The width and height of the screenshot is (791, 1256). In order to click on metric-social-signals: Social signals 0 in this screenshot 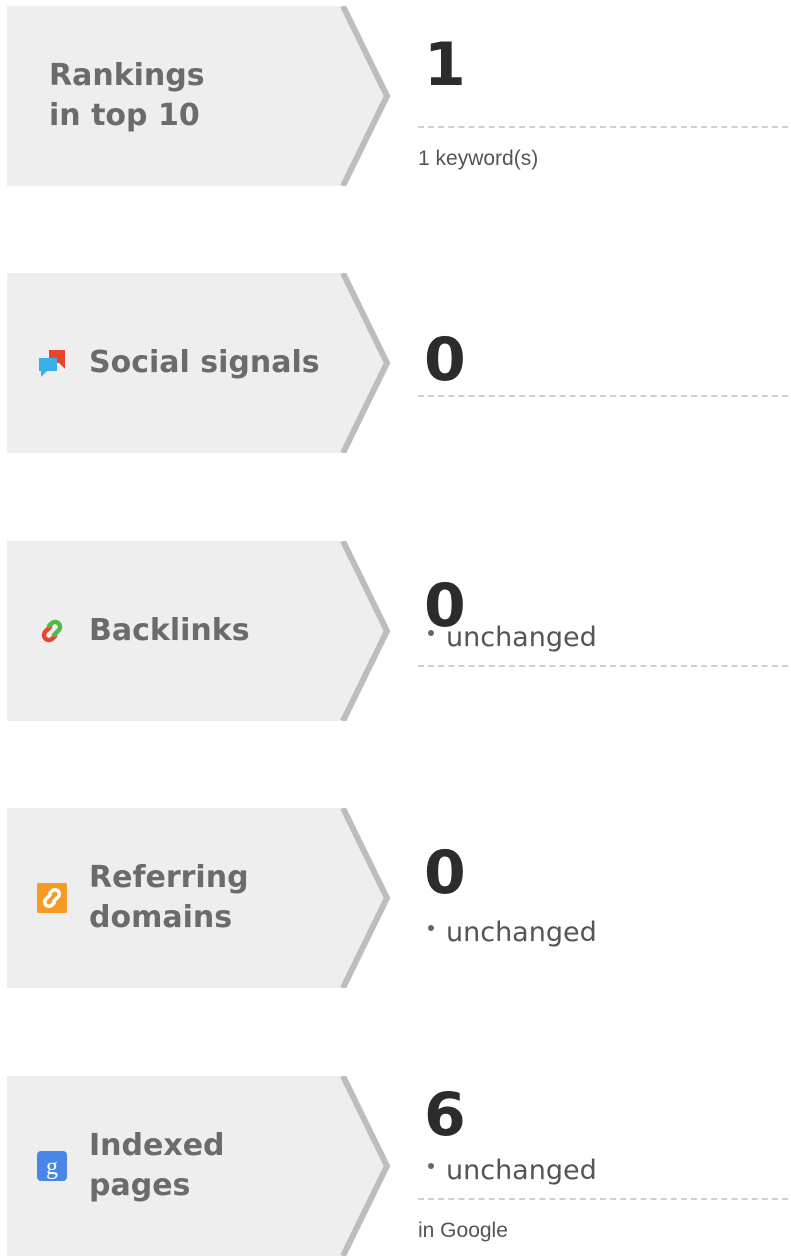, I will do `click(395, 363)`.